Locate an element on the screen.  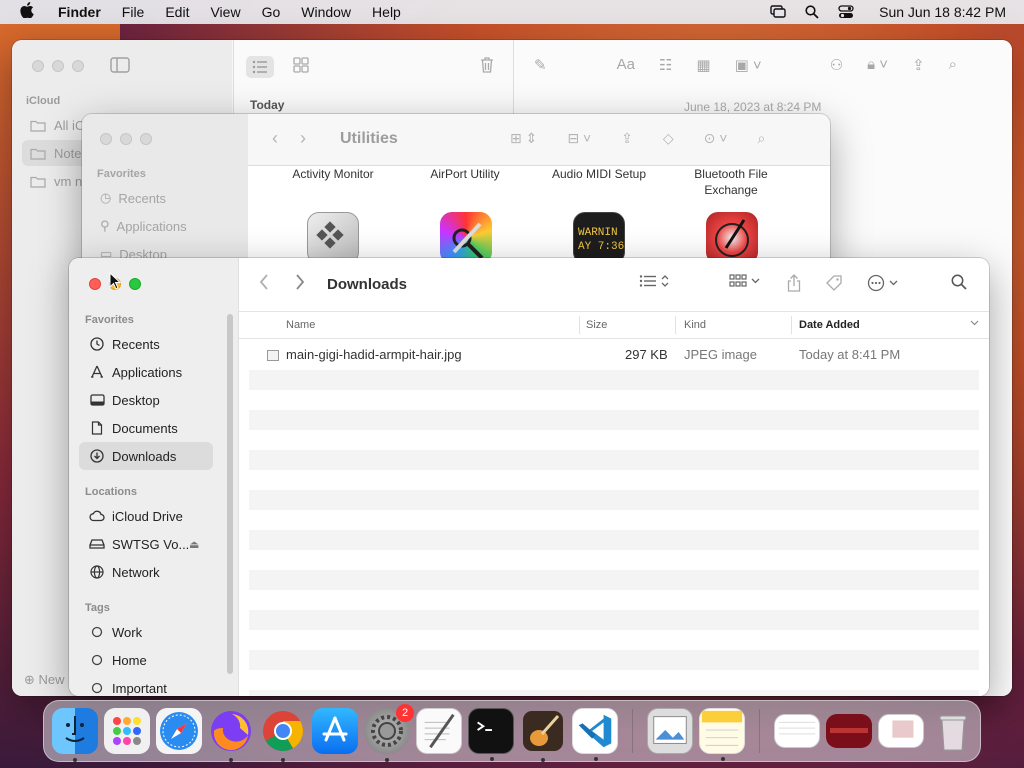
dock-garageband is located at coordinates (543, 735).